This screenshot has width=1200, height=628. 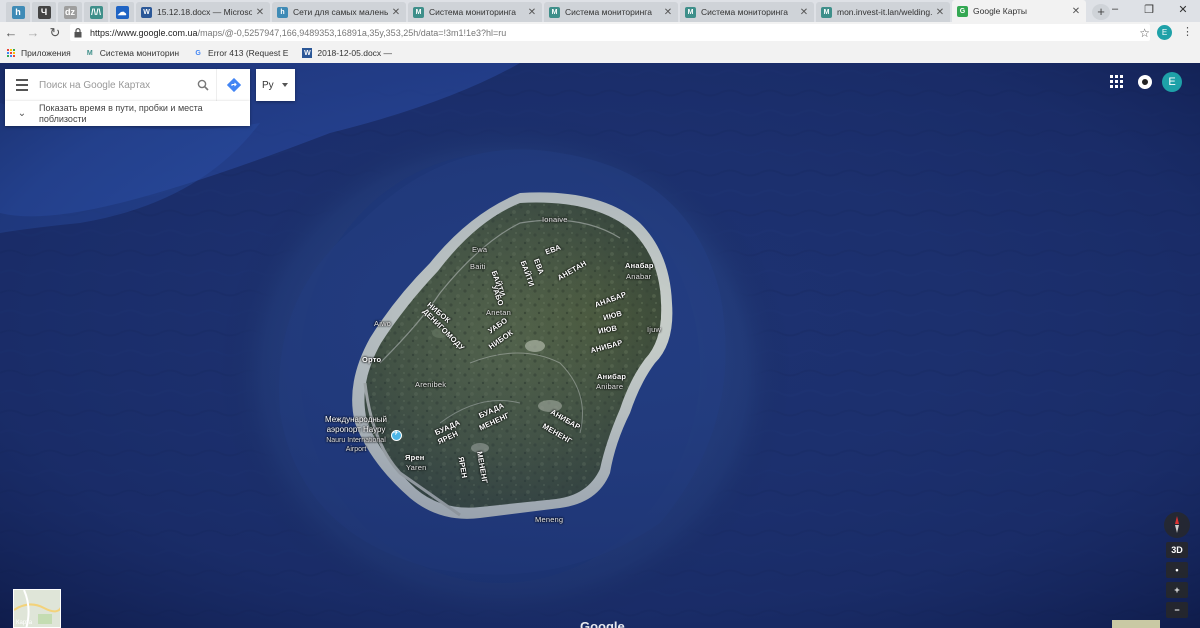 I want to click on pinned-tab-icon: dz, so click(x=70, y=12).